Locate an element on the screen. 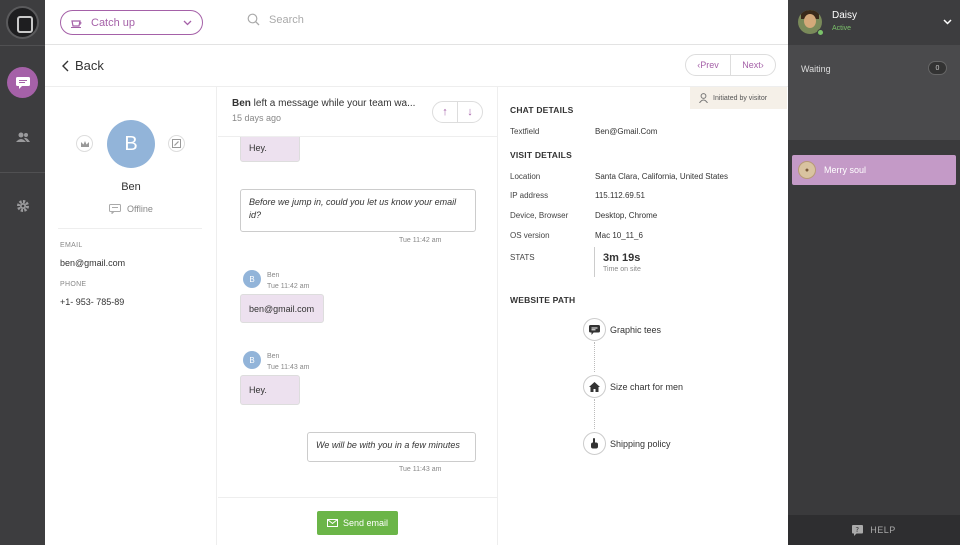 The height and width of the screenshot is (545, 960). agent-header: Daisy Active is located at coordinates (874, 22).